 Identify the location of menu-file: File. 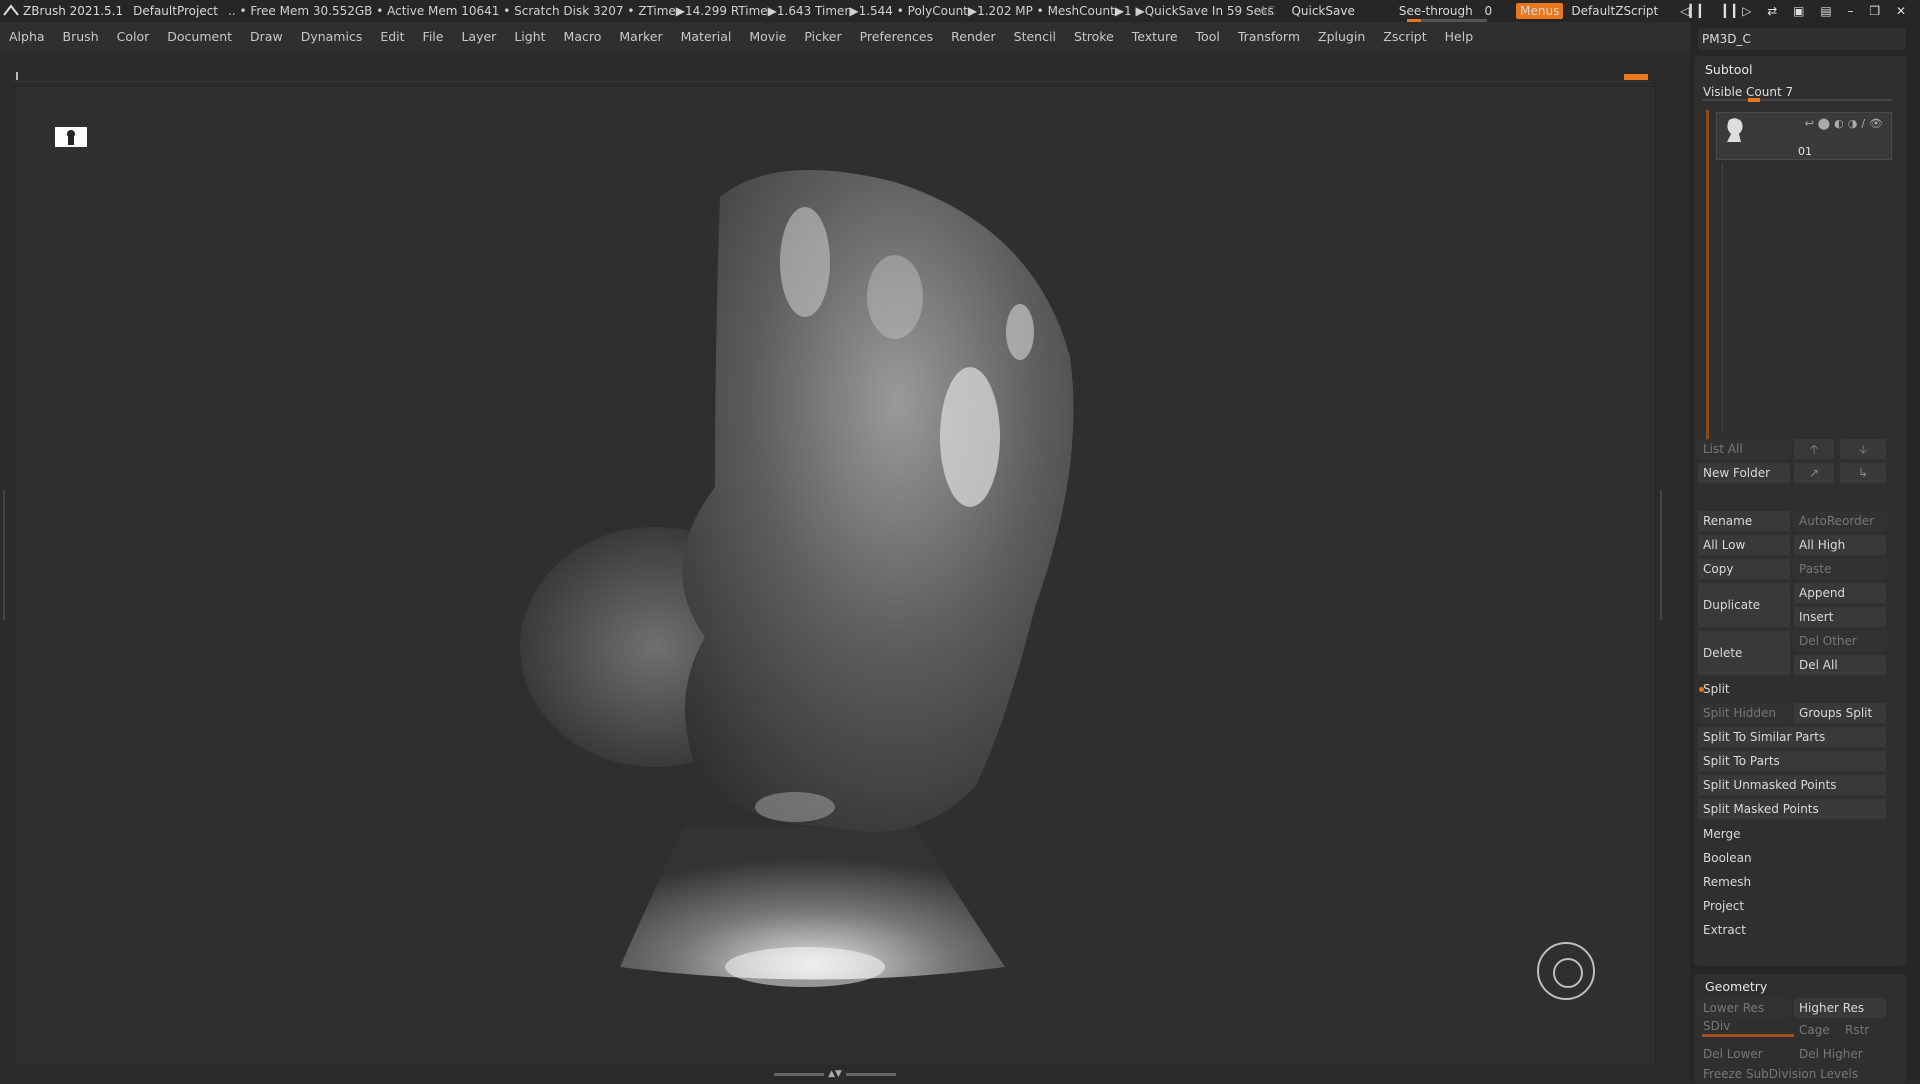
(433, 36).